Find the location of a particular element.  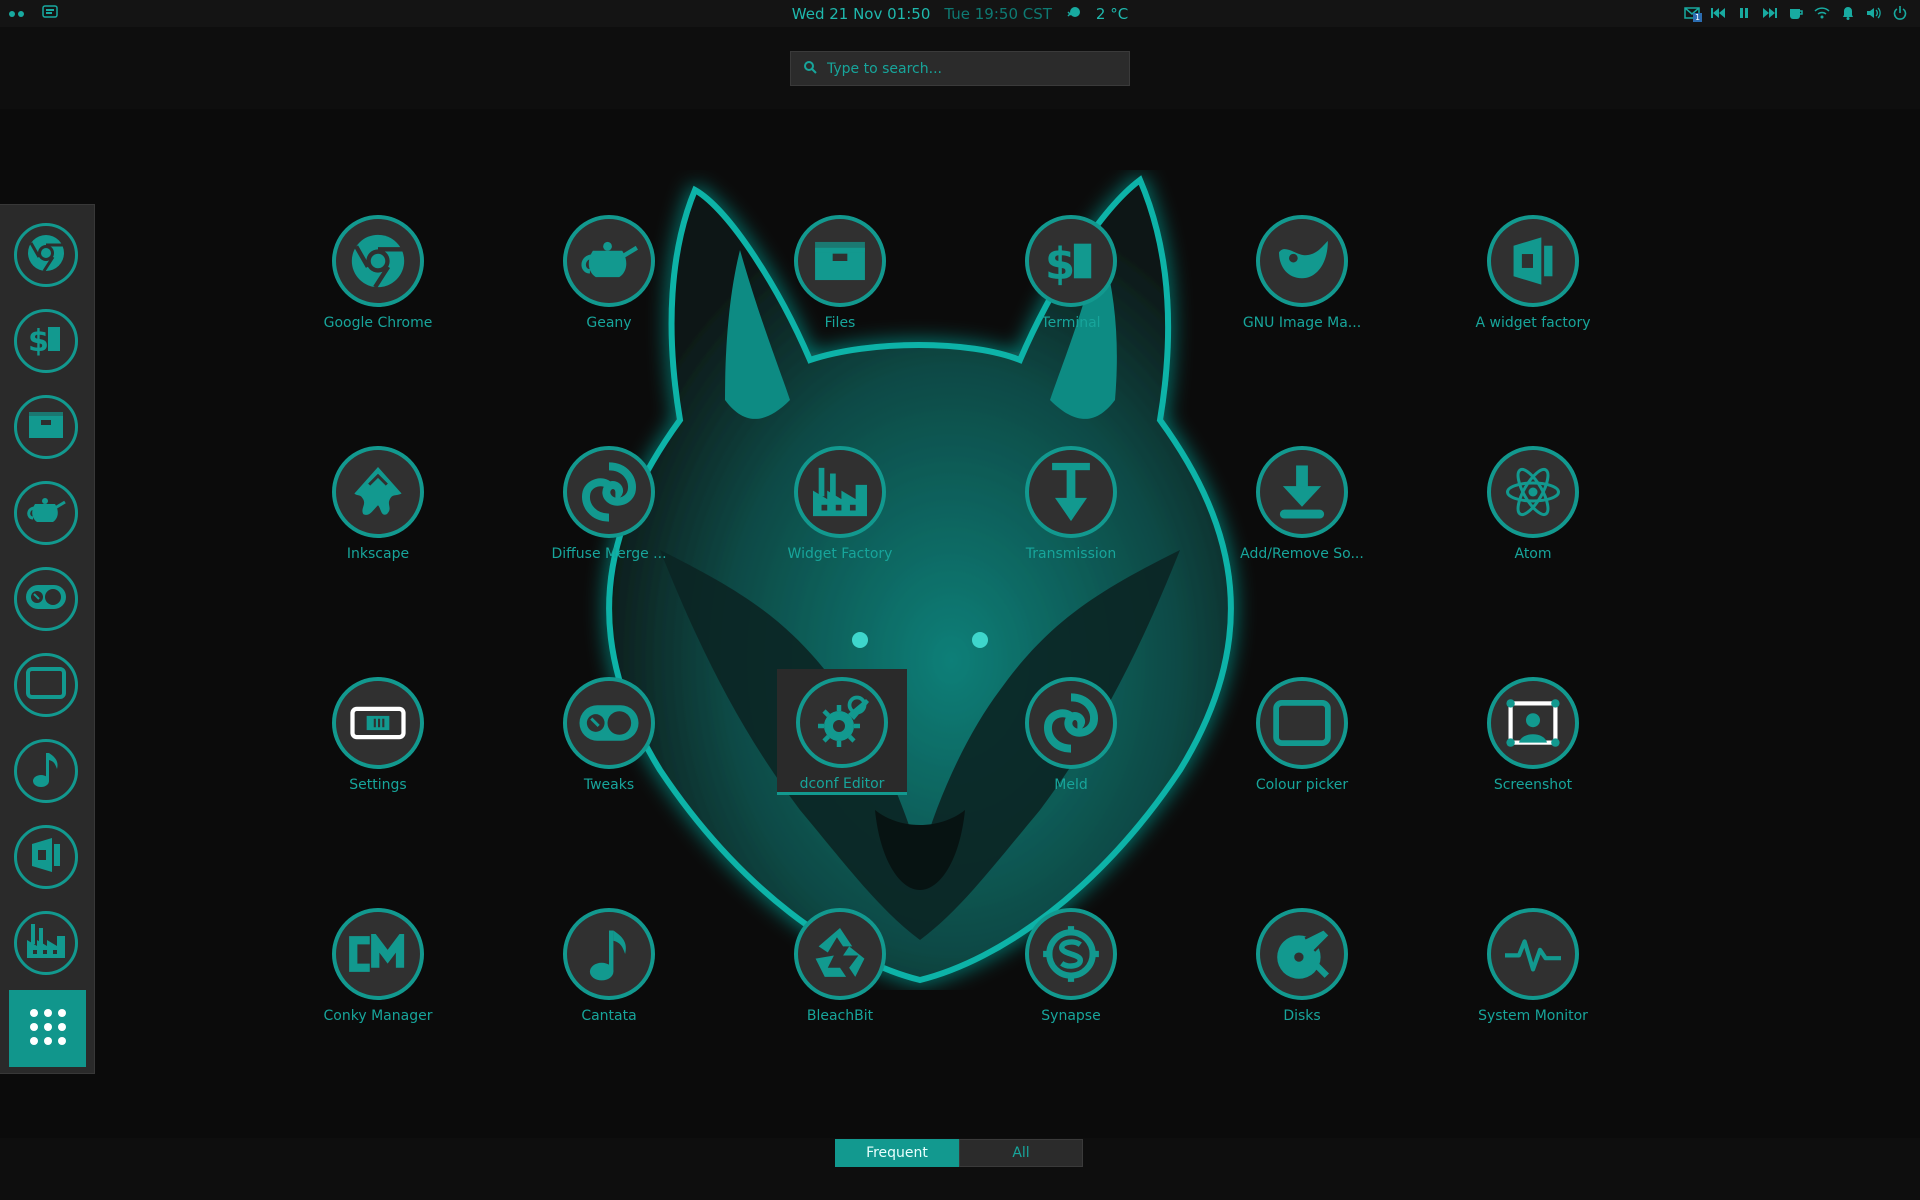

dock-item-cantata is located at coordinates (46, 771).